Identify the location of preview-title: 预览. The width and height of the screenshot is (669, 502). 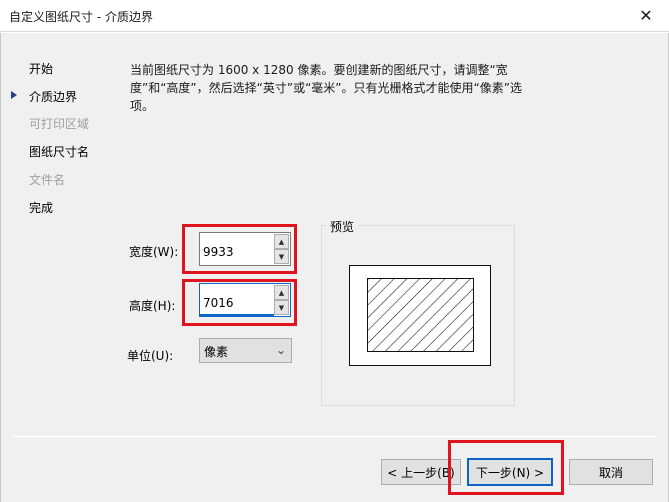
(342, 226).